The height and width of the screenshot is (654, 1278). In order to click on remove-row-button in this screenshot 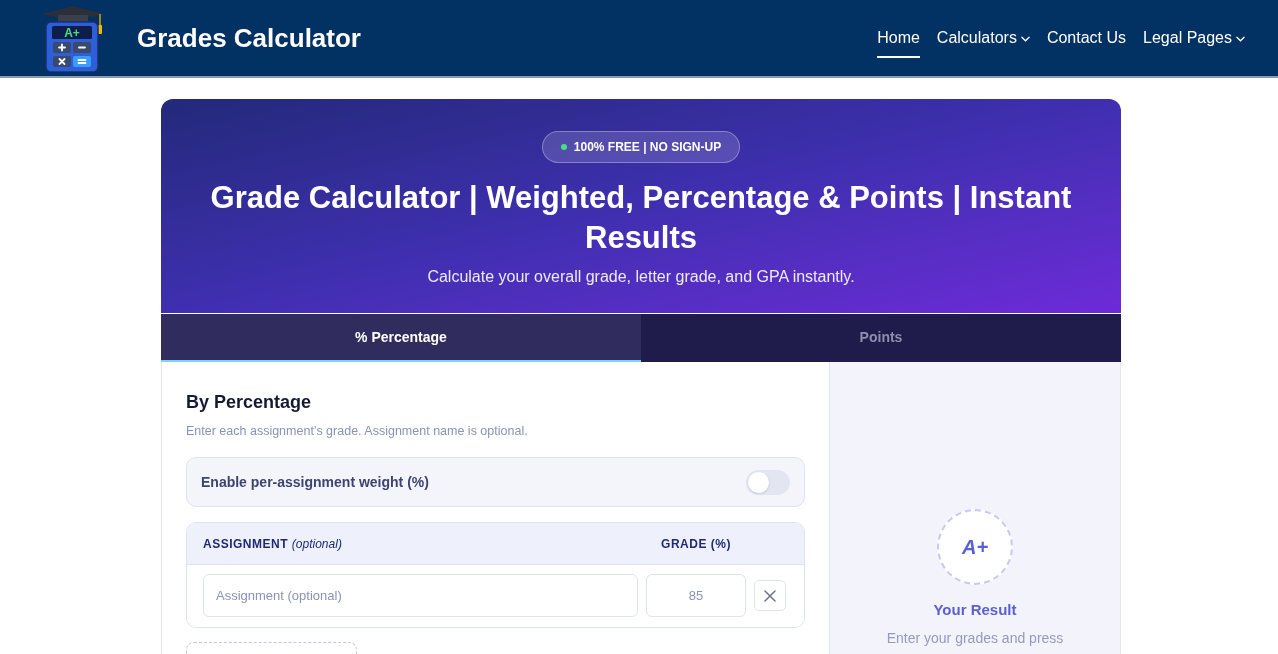, I will do `click(770, 595)`.